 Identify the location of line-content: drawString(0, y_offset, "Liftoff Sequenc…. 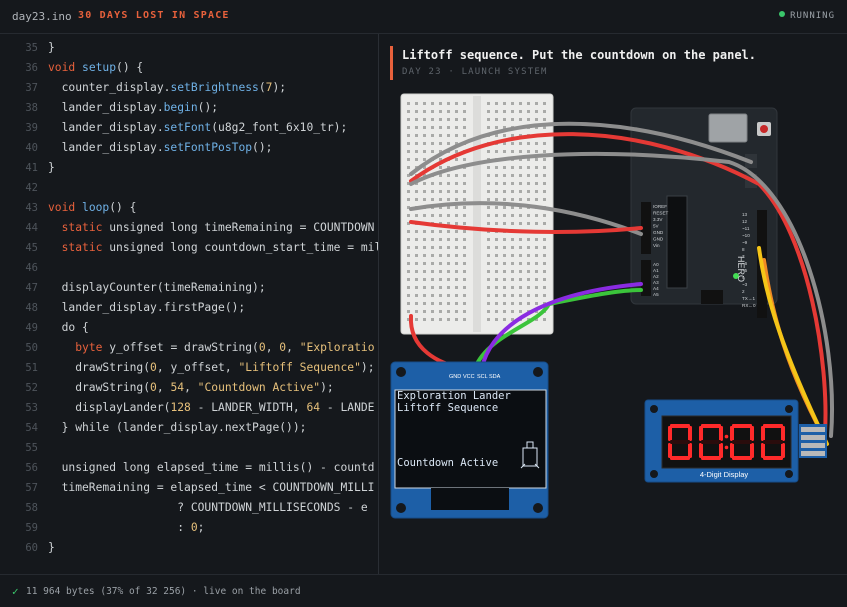
(211, 368).